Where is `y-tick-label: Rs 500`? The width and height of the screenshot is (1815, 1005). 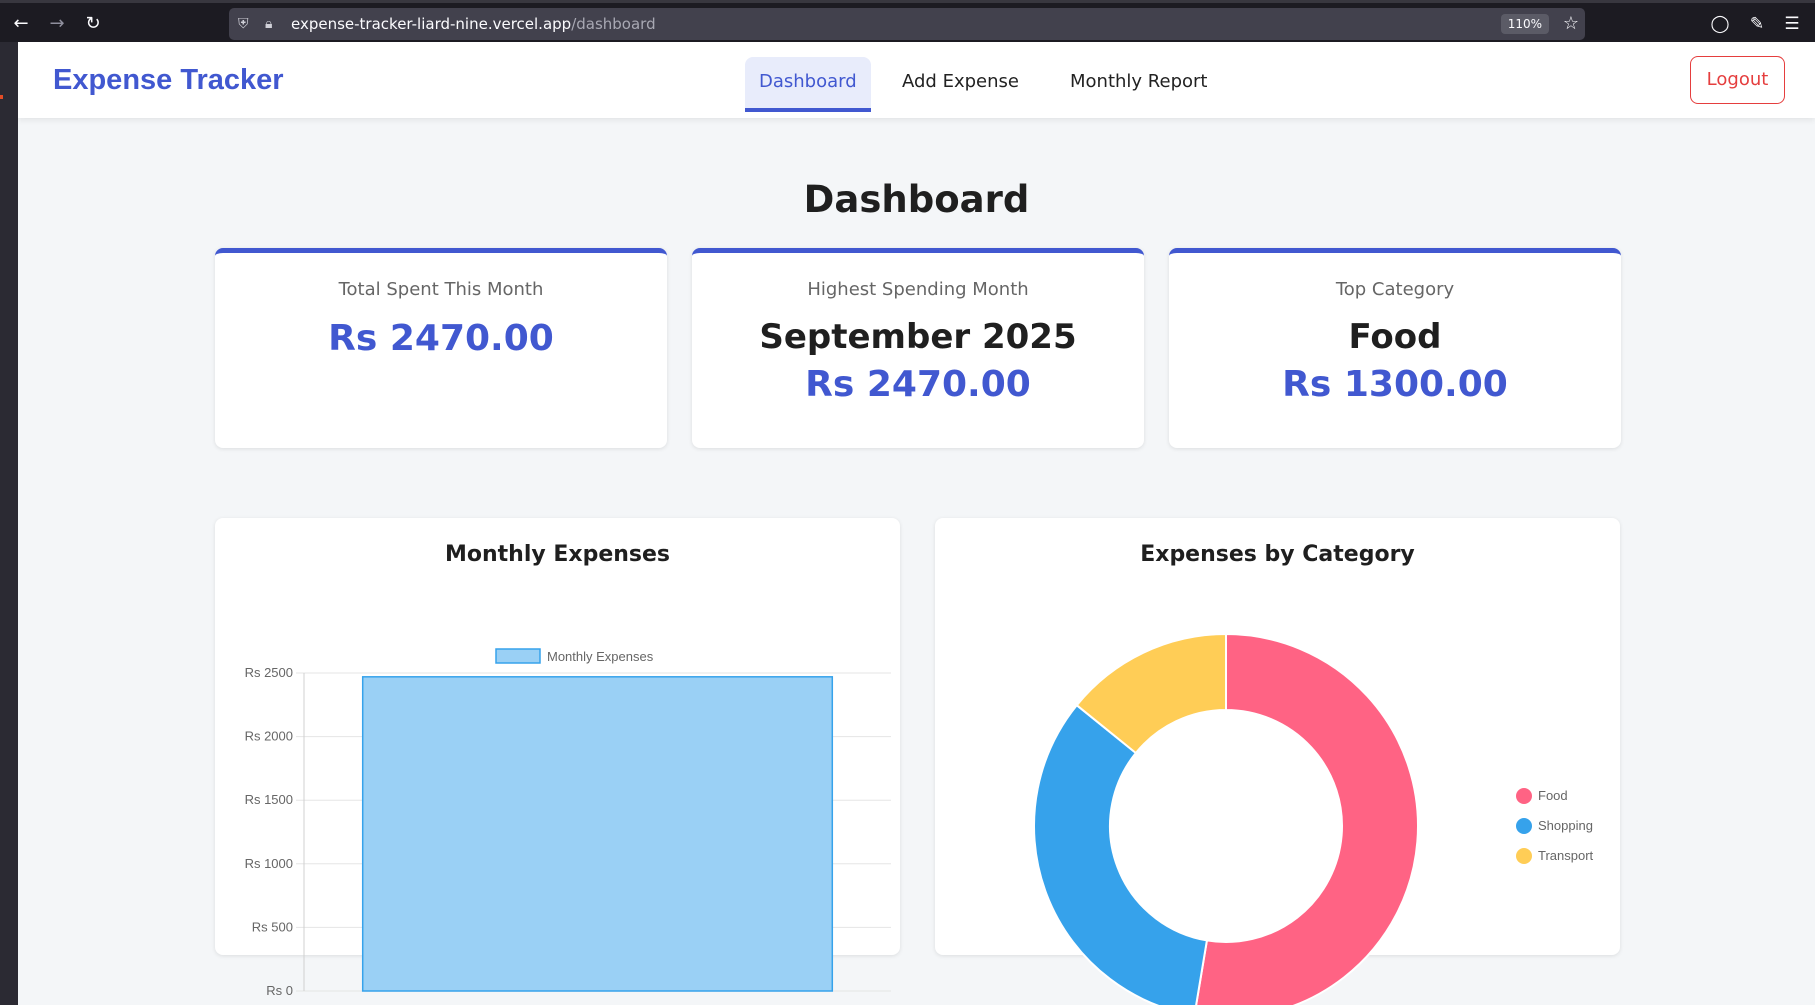 y-tick-label: Rs 500 is located at coordinates (272, 926).